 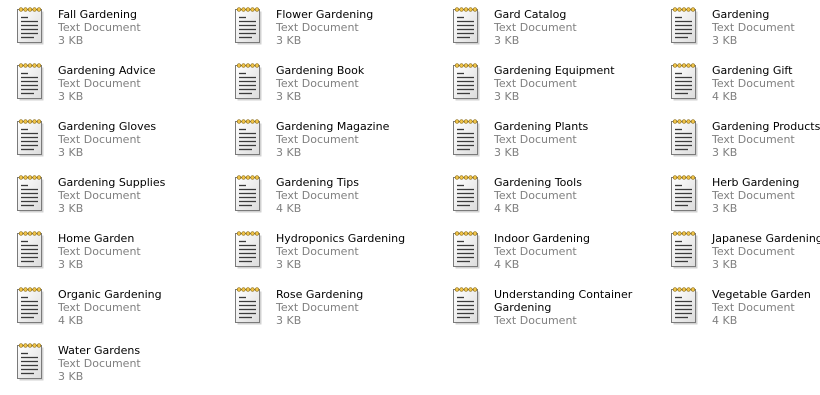 I want to click on file-text: Organic Gardening Text Document 4 KB, so click(x=134, y=307).